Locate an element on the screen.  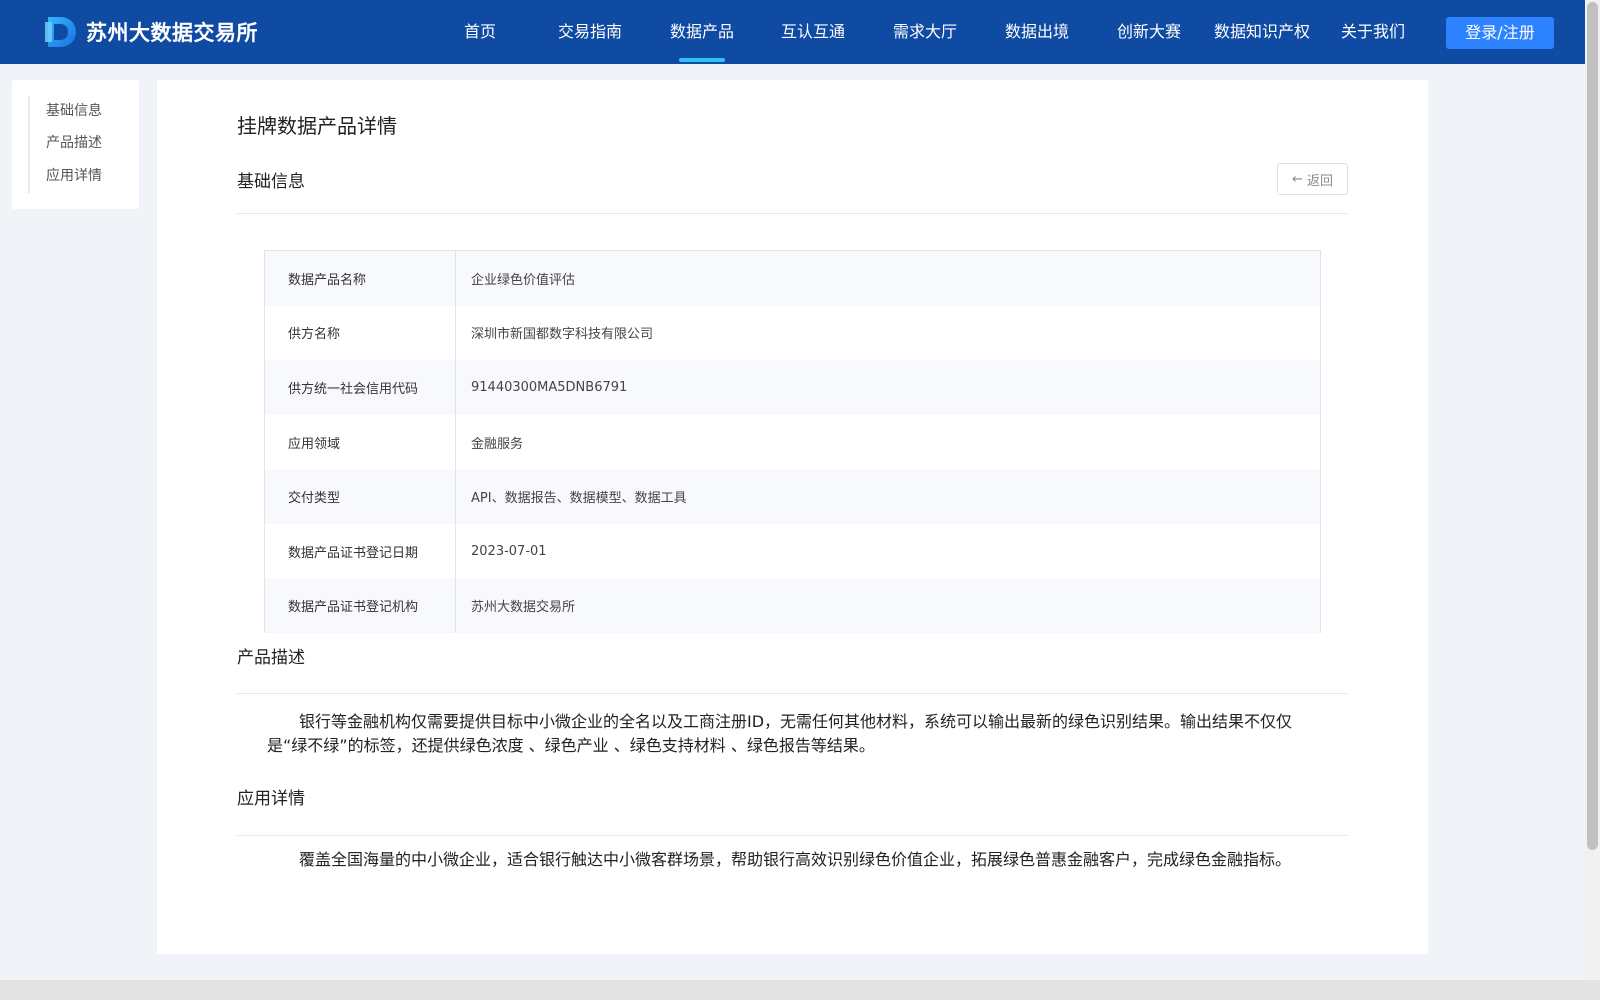
row-value: 2023-07-01 is located at coordinates (509, 551).